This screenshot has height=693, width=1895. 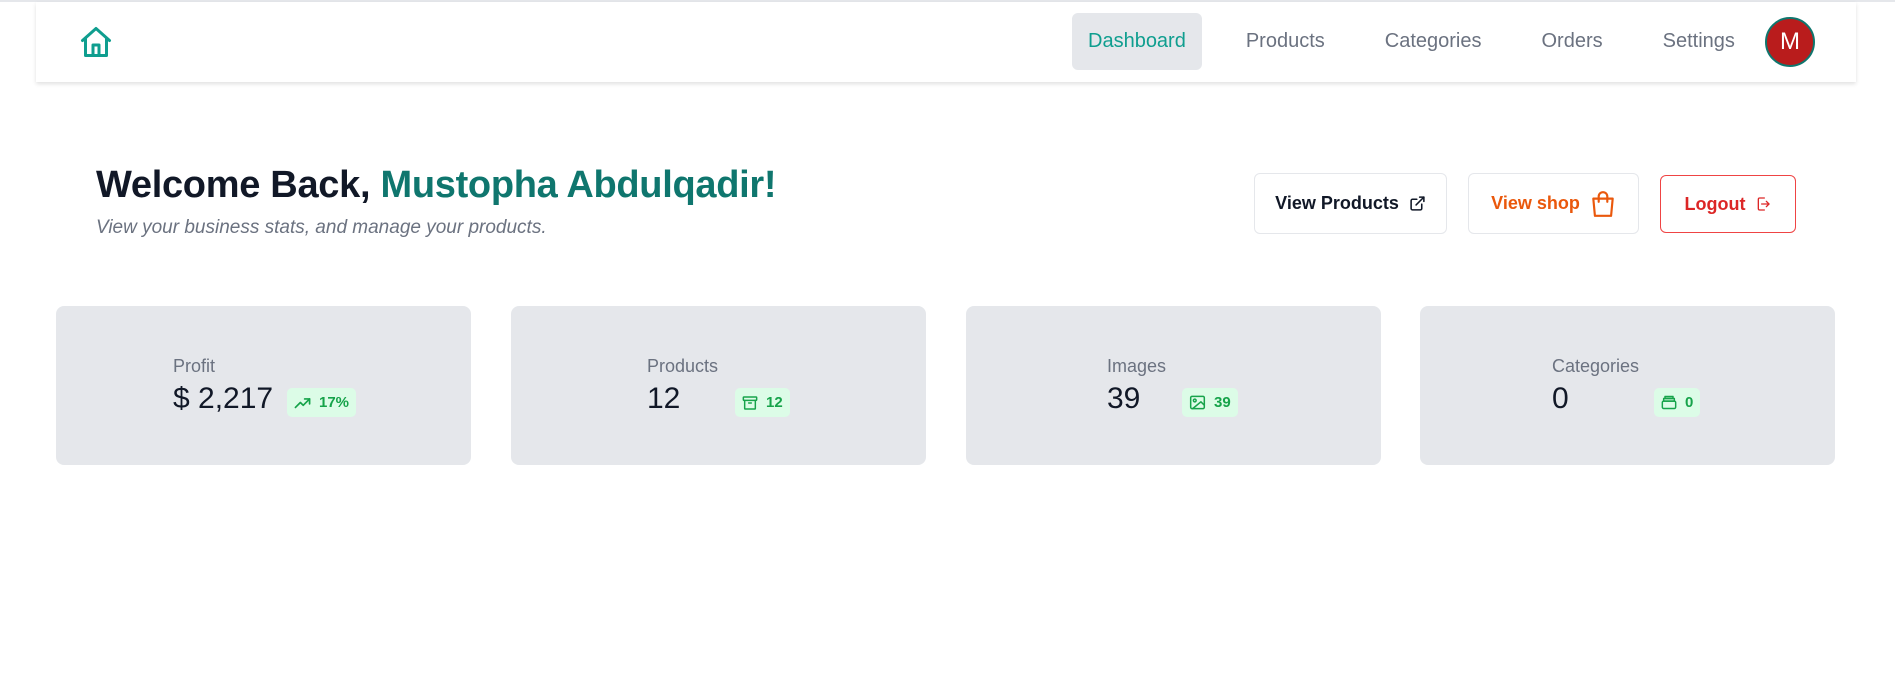 What do you see at coordinates (1285, 41) in the screenshot?
I see `nav-products: Products` at bounding box center [1285, 41].